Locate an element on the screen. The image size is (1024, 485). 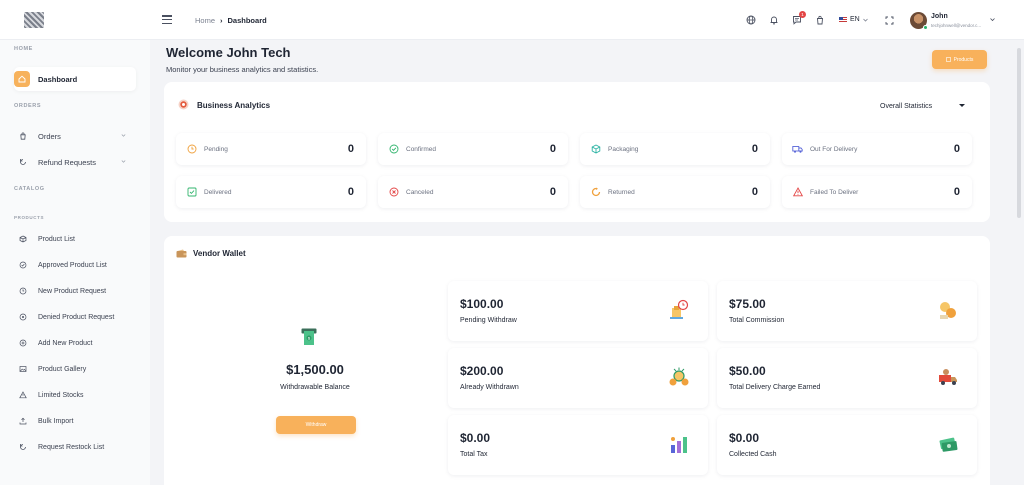
fullscreen-icon is located at coordinates (889, 20).